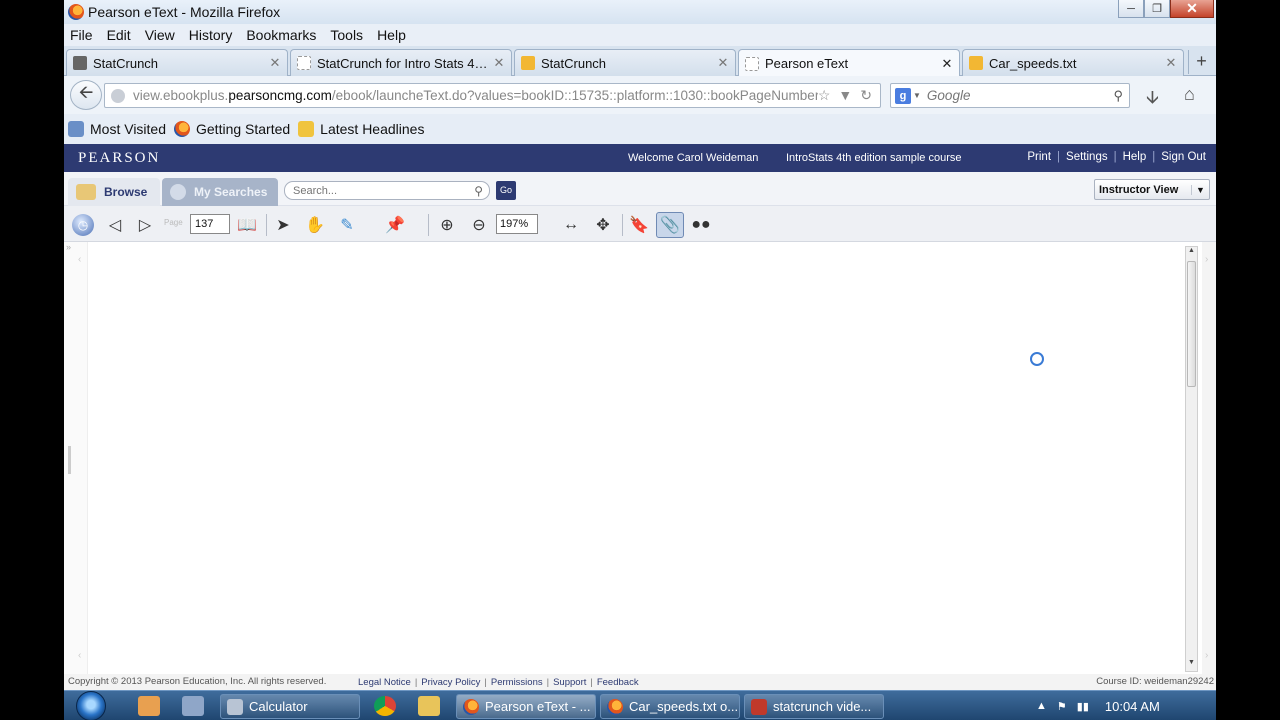 This screenshot has height=720, width=1280. What do you see at coordinates (119, 35) in the screenshot?
I see `menu-edit: Edit` at bounding box center [119, 35].